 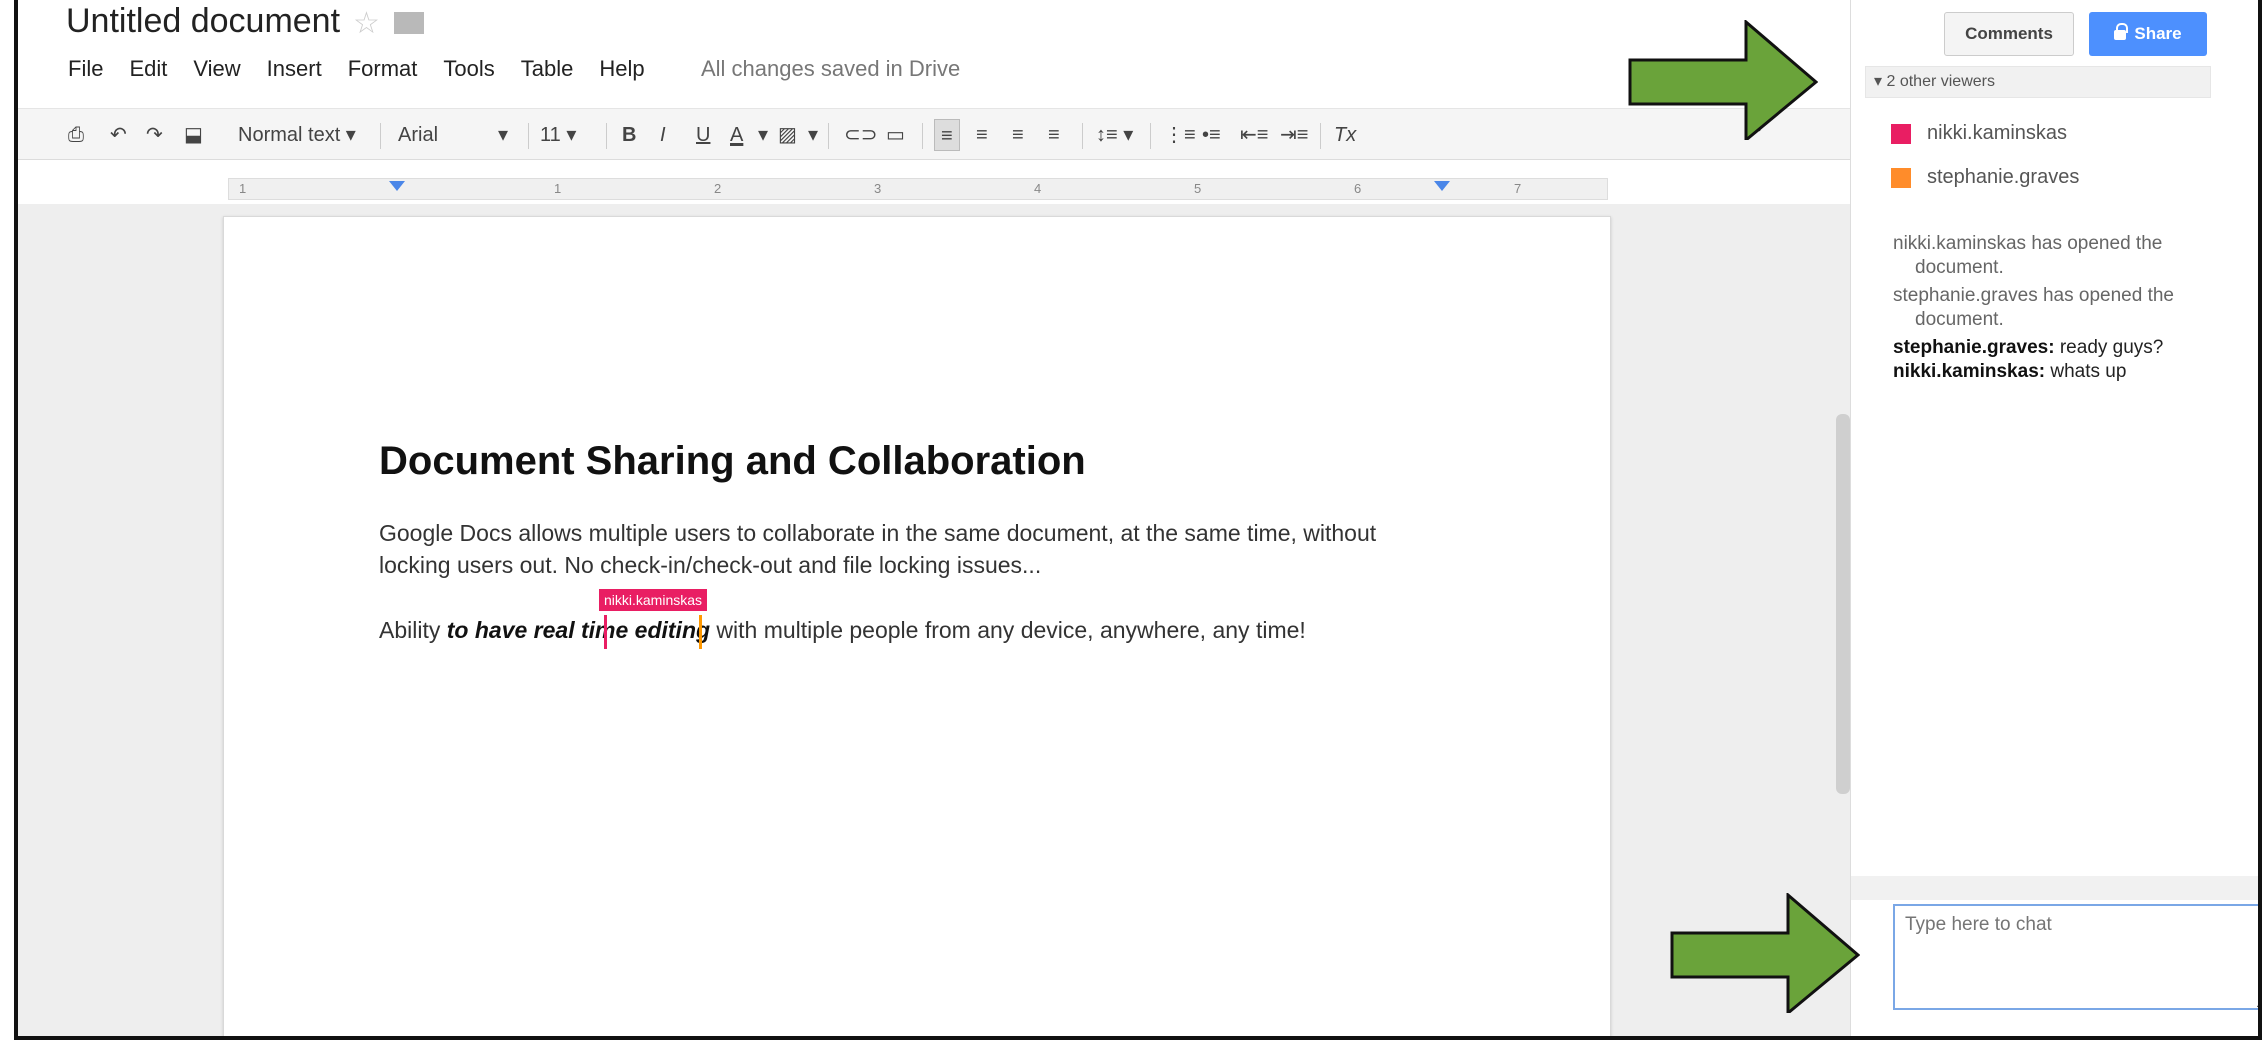 I want to click on print-icon: ⎙, so click(x=76, y=135).